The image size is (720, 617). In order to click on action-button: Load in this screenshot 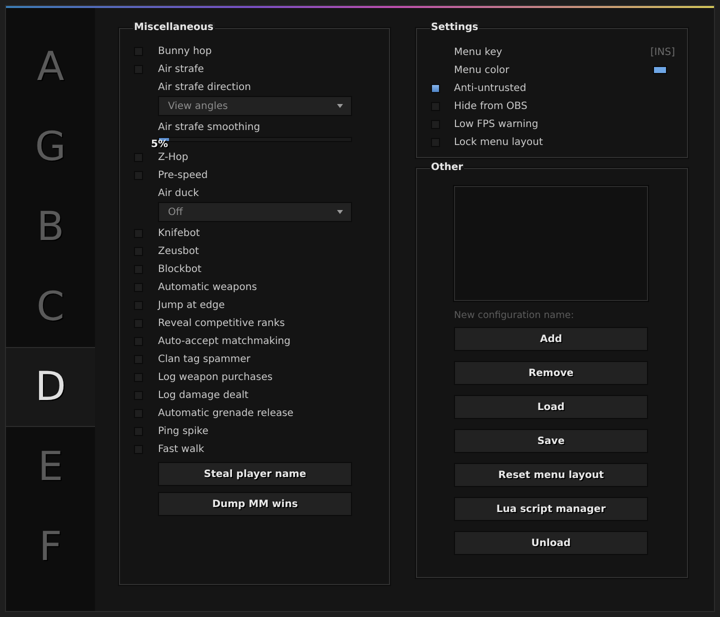, I will do `click(551, 407)`.